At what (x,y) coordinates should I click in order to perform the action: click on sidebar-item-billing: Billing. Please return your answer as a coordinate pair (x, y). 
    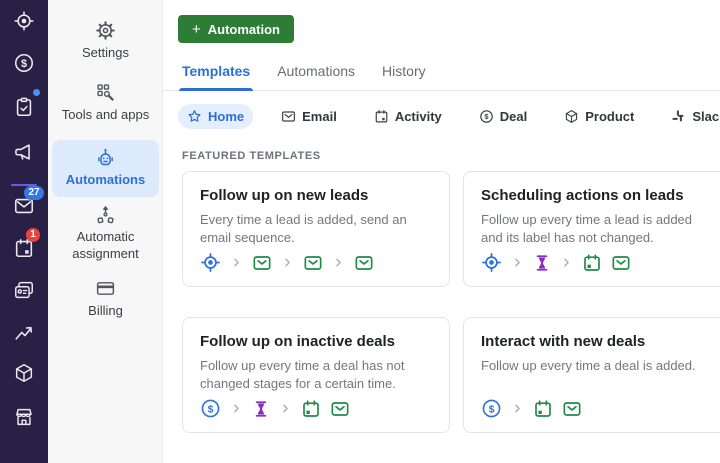
    Looking at the image, I should click on (105, 298).